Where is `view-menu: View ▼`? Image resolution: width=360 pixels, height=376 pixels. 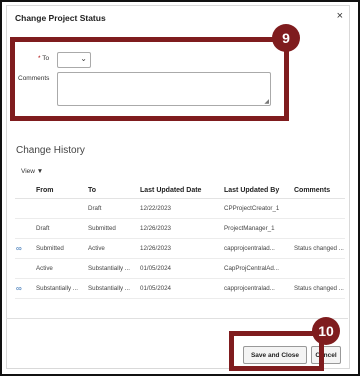
view-menu: View ▼ is located at coordinates (32, 171).